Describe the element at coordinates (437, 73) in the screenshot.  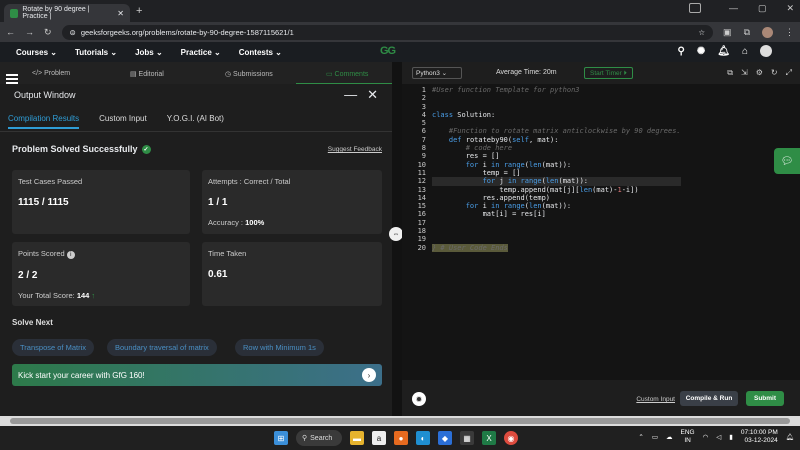
I see `language-select: Python3 ⌄` at that location.